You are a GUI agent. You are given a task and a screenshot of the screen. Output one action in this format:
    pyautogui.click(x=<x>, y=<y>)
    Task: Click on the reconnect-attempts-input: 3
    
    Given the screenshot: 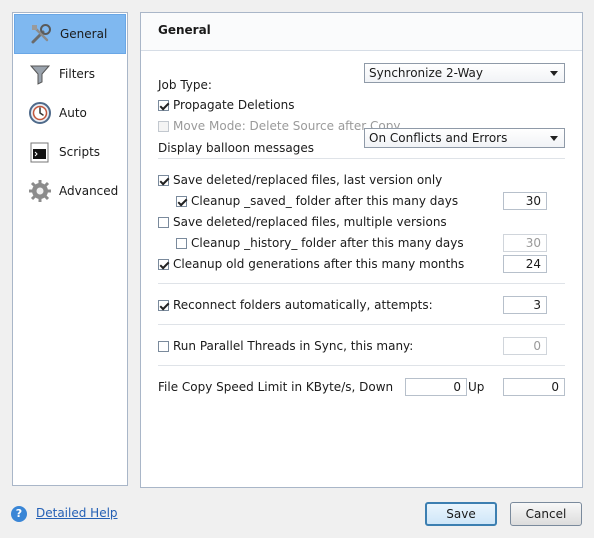 What is the action you would take?
    pyautogui.click(x=525, y=305)
    